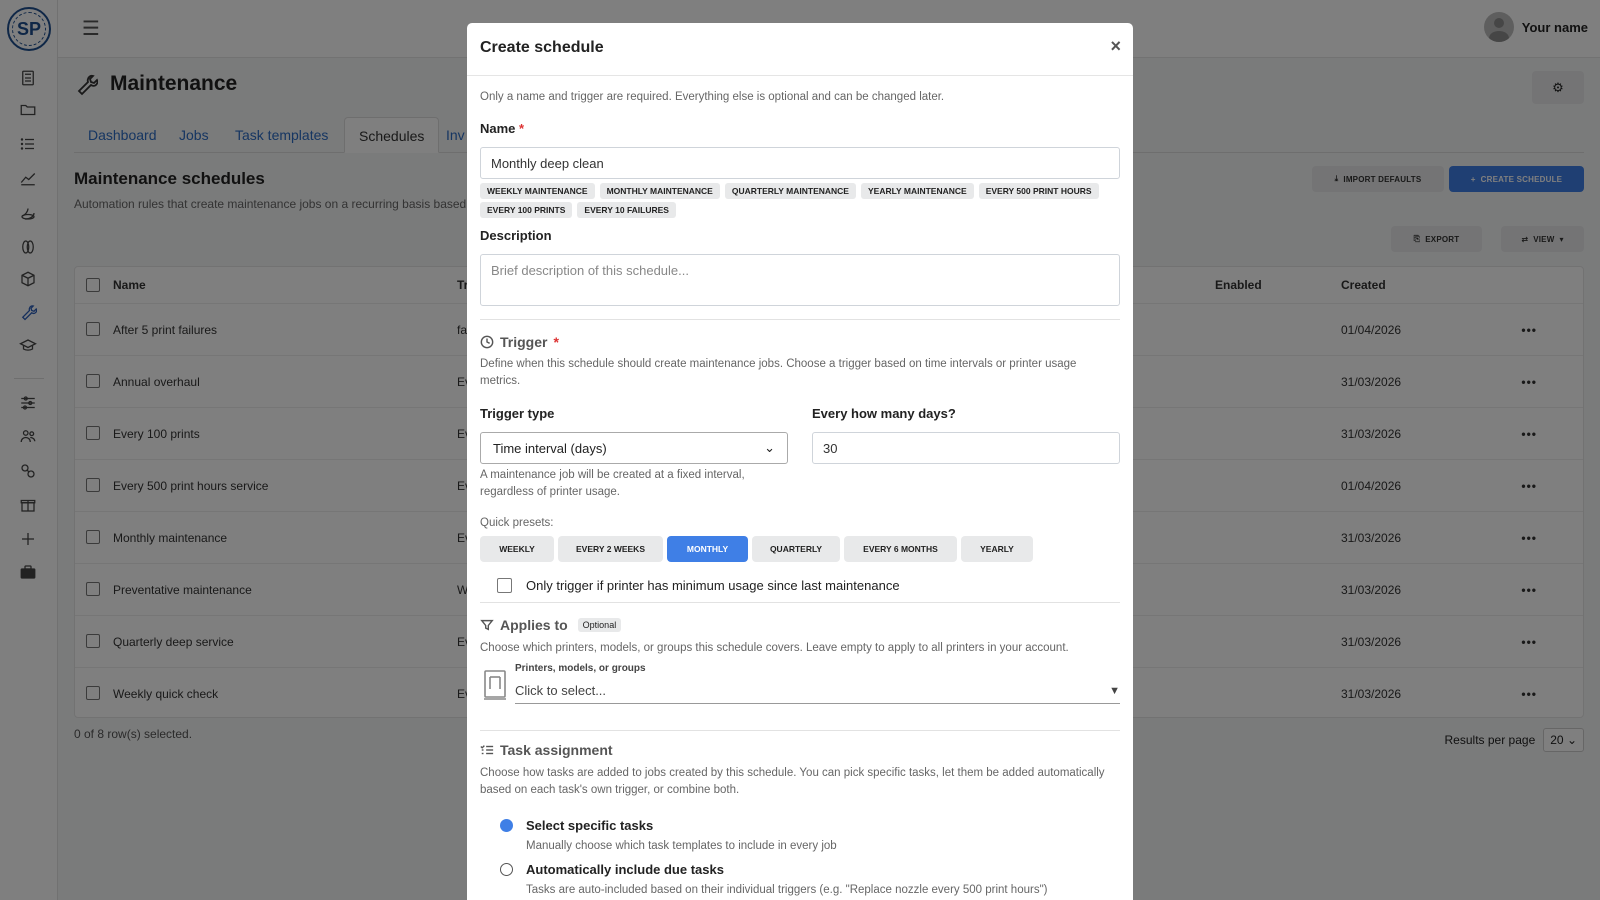 This screenshot has height=900, width=1600. Describe the element at coordinates (551, 625) in the screenshot. I see `applies-section-header: Applies to Optional` at that location.